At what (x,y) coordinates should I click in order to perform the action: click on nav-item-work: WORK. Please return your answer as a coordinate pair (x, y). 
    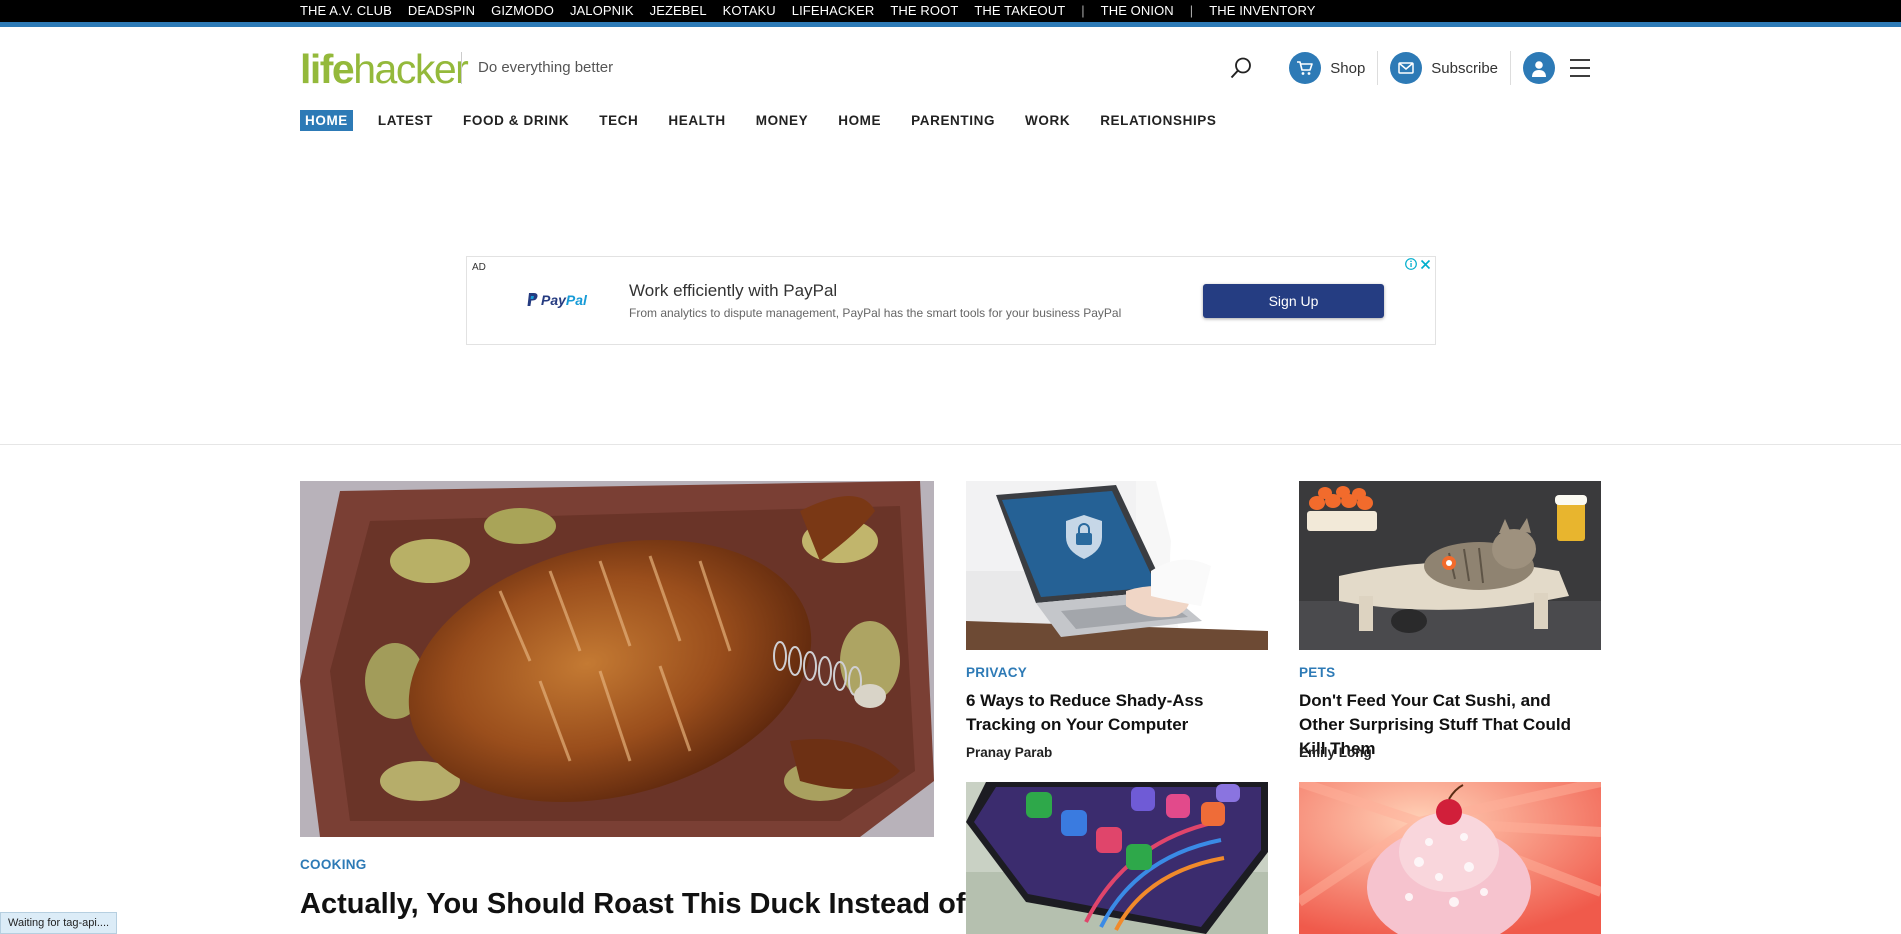
    Looking at the image, I should click on (1047, 120).